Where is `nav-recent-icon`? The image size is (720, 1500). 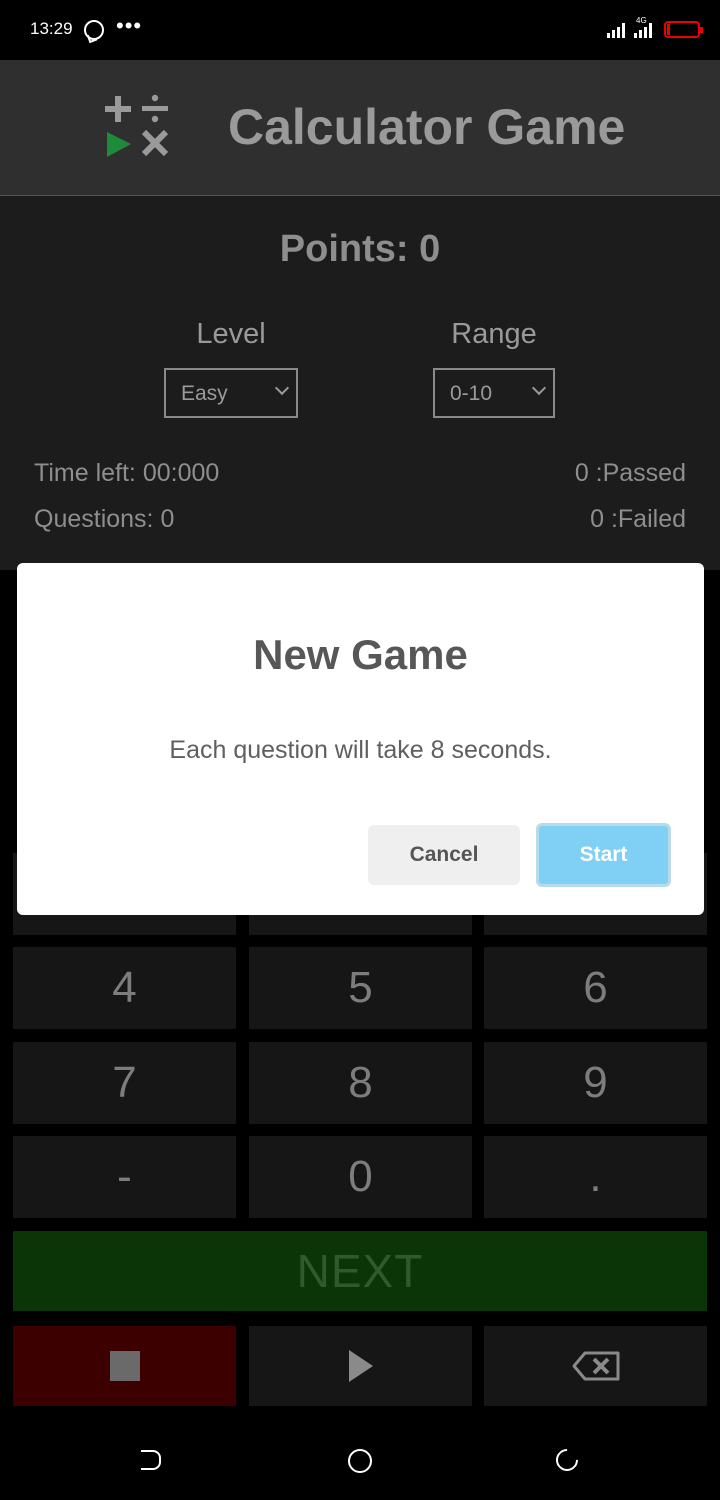 nav-recent-icon is located at coordinates (567, 1460).